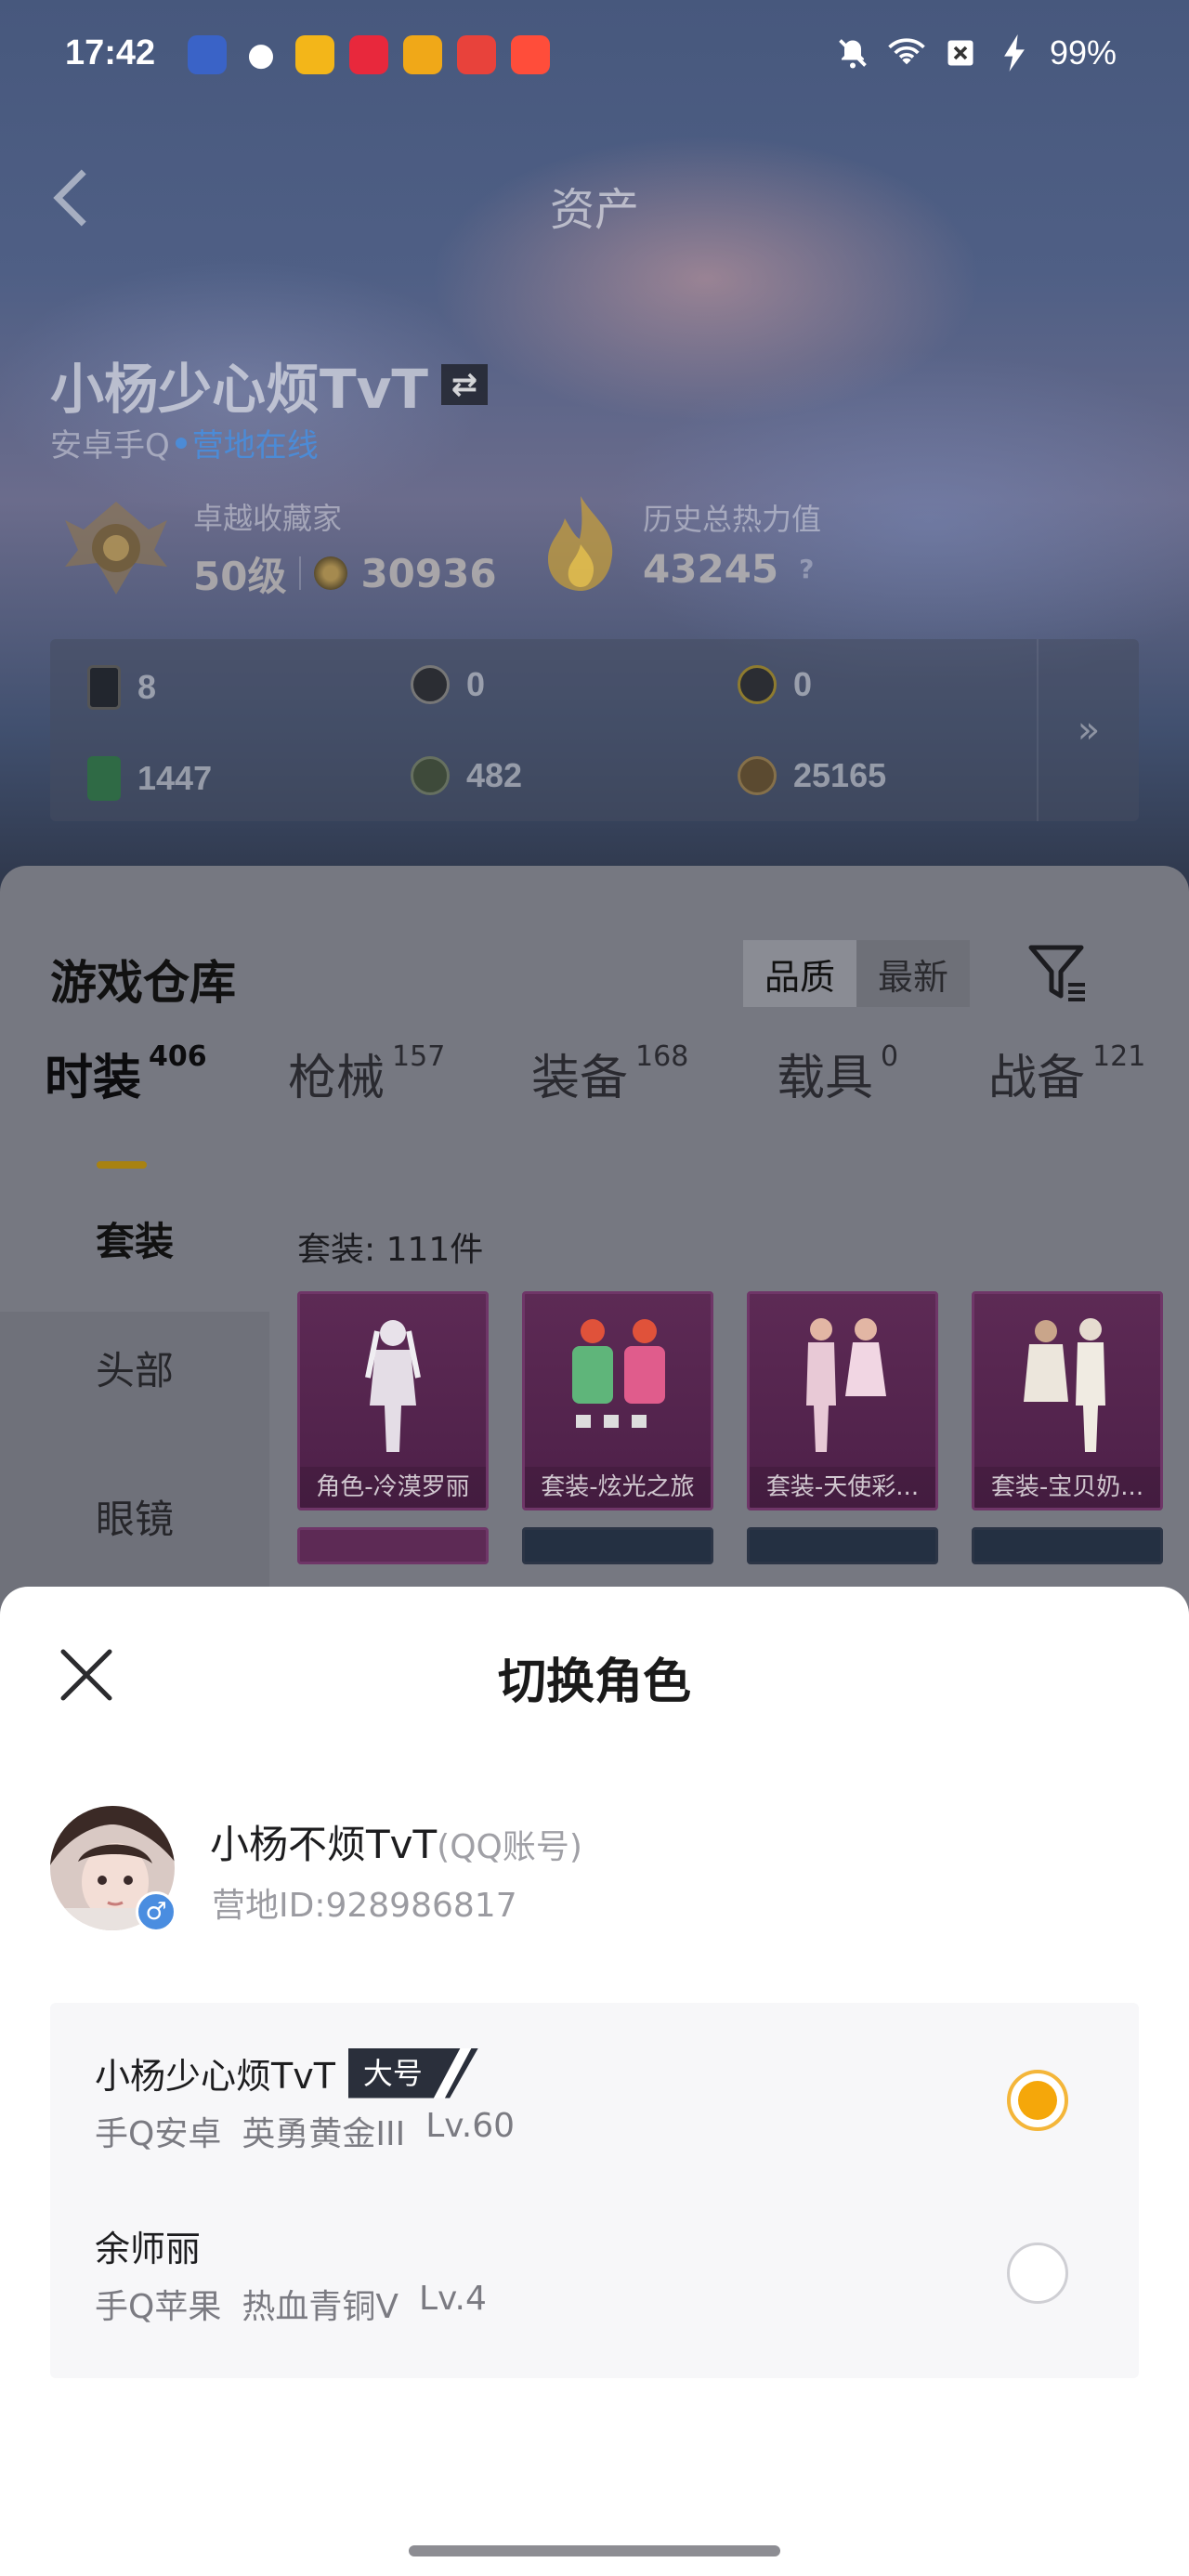 The height and width of the screenshot is (2576, 1189). I want to click on account-name-row: 小杨不烦TvT(QQ账号), so click(396, 1841).